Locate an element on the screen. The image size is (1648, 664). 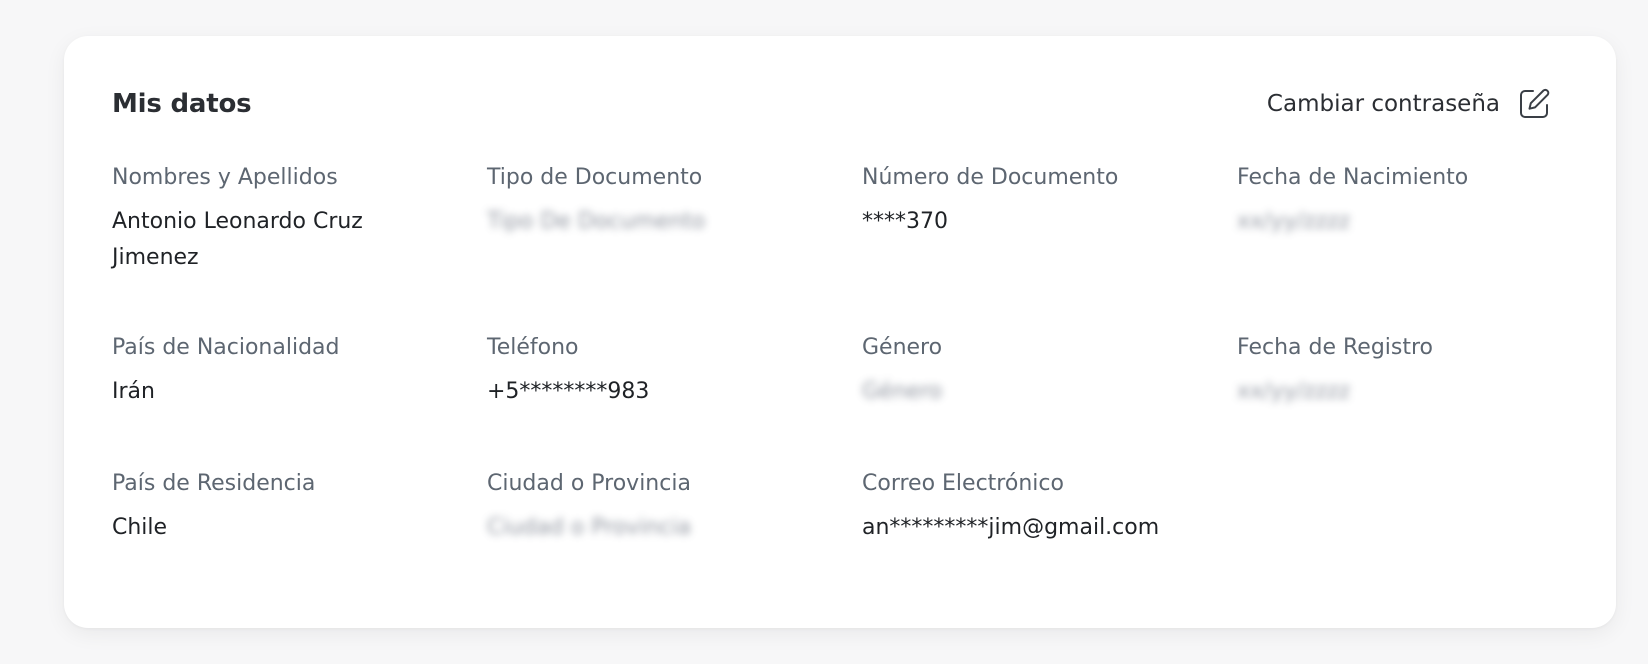
field-label: Tipo de Documento is located at coordinates (595, 177).